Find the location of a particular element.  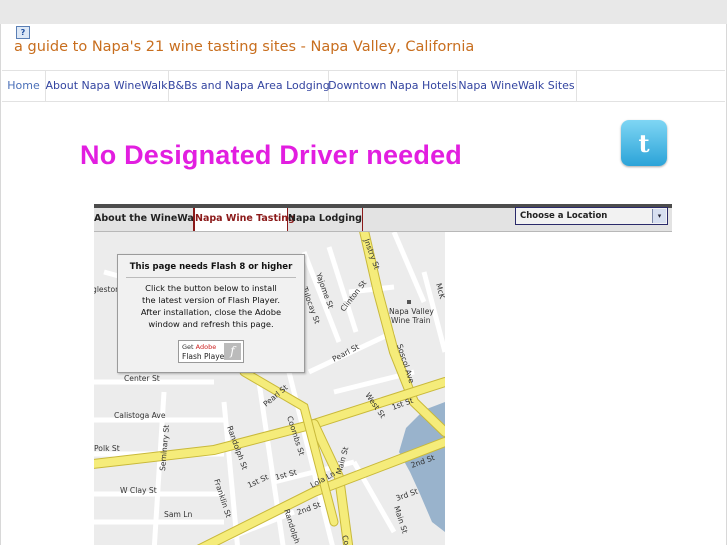

tab-napa-wine-tasting: Napa Wine Tasting is located at coordinates (244, 219).